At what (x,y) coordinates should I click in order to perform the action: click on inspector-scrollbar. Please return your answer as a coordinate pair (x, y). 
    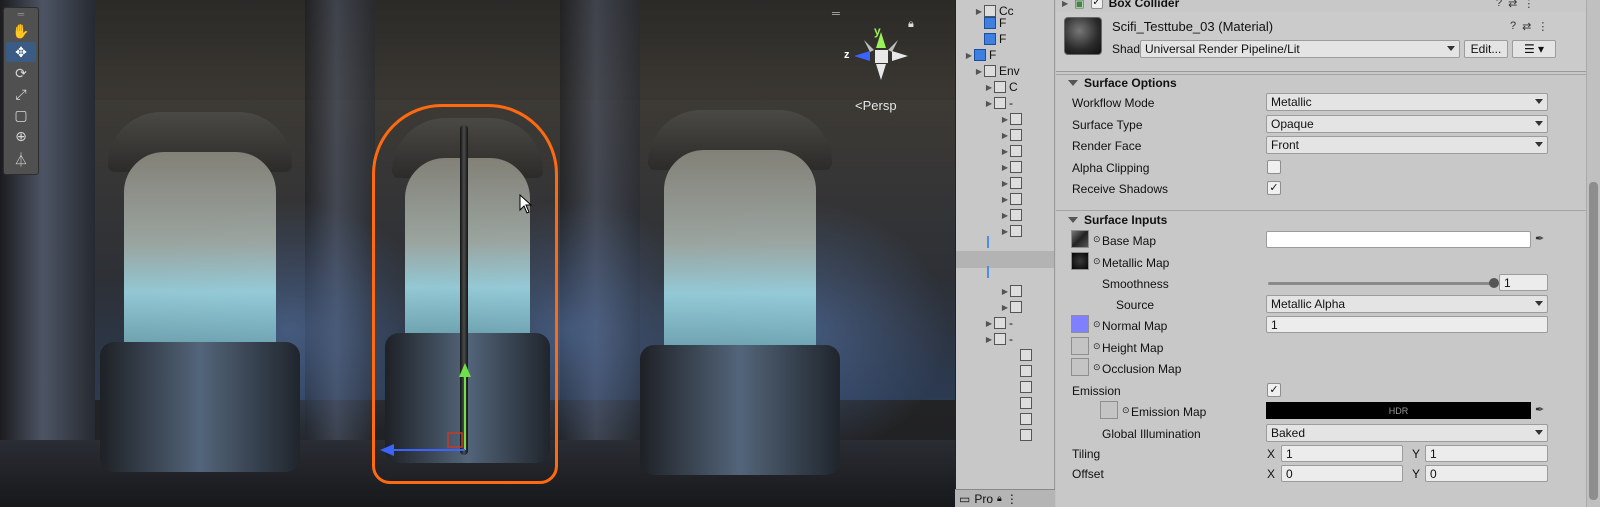
    Looking at the image, I should click on (1593, 253).